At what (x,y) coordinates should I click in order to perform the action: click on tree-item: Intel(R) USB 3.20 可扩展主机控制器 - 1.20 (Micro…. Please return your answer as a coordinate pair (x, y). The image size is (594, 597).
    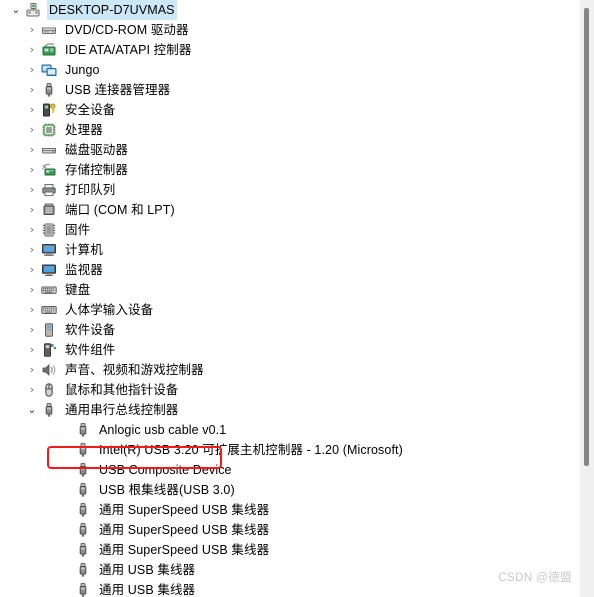
    Looking at the image, I should click on (281, 450).